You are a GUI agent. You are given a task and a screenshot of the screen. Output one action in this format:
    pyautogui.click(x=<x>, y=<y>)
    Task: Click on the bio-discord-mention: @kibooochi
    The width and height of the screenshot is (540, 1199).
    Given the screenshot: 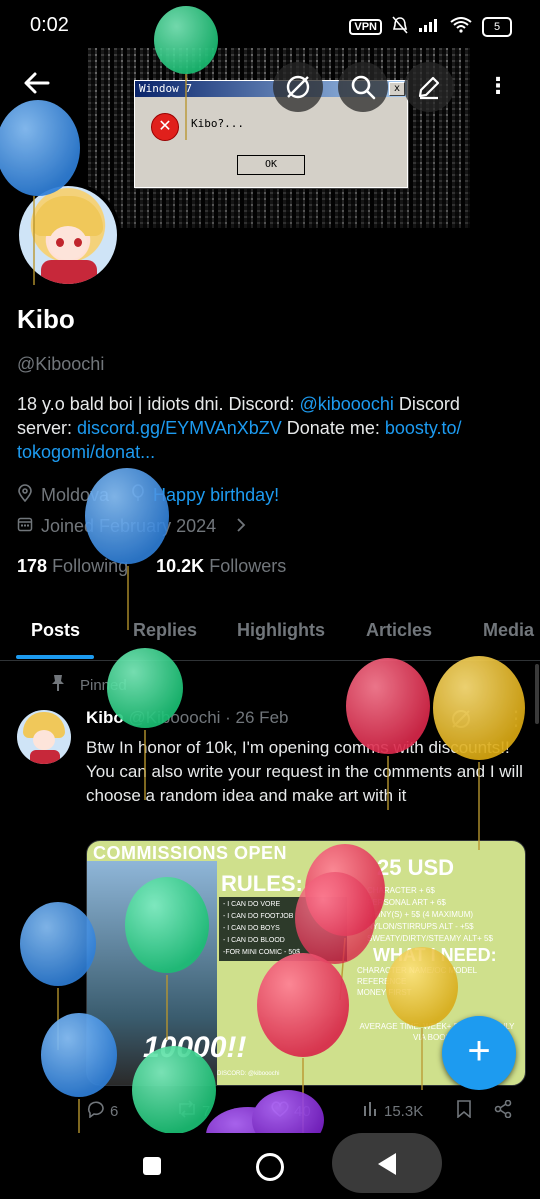 What is the action you would take?
    pyautogui.click(x=347, y=404)
    